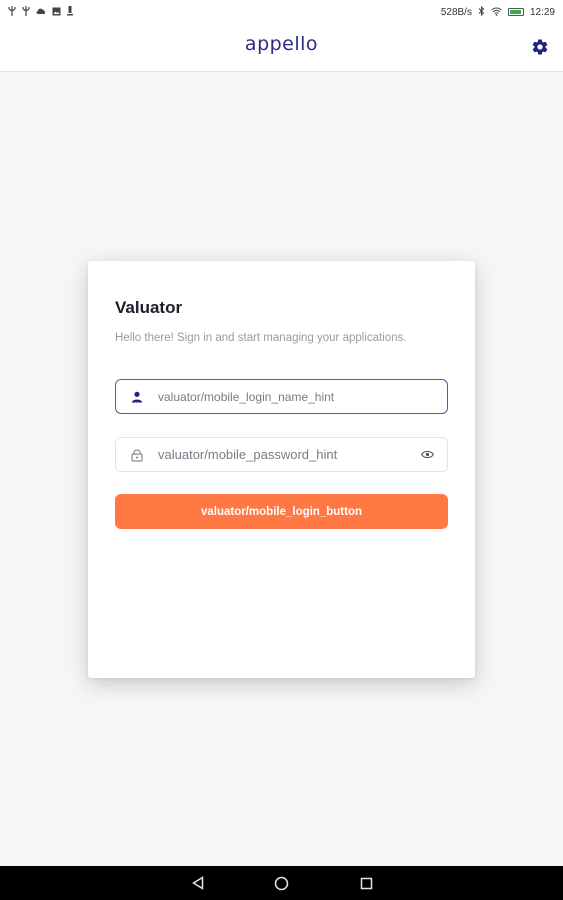 Image resolution: width=563 pixels, height=900 pixels. I want to click on login-title: Valuator, so click(149, 307).